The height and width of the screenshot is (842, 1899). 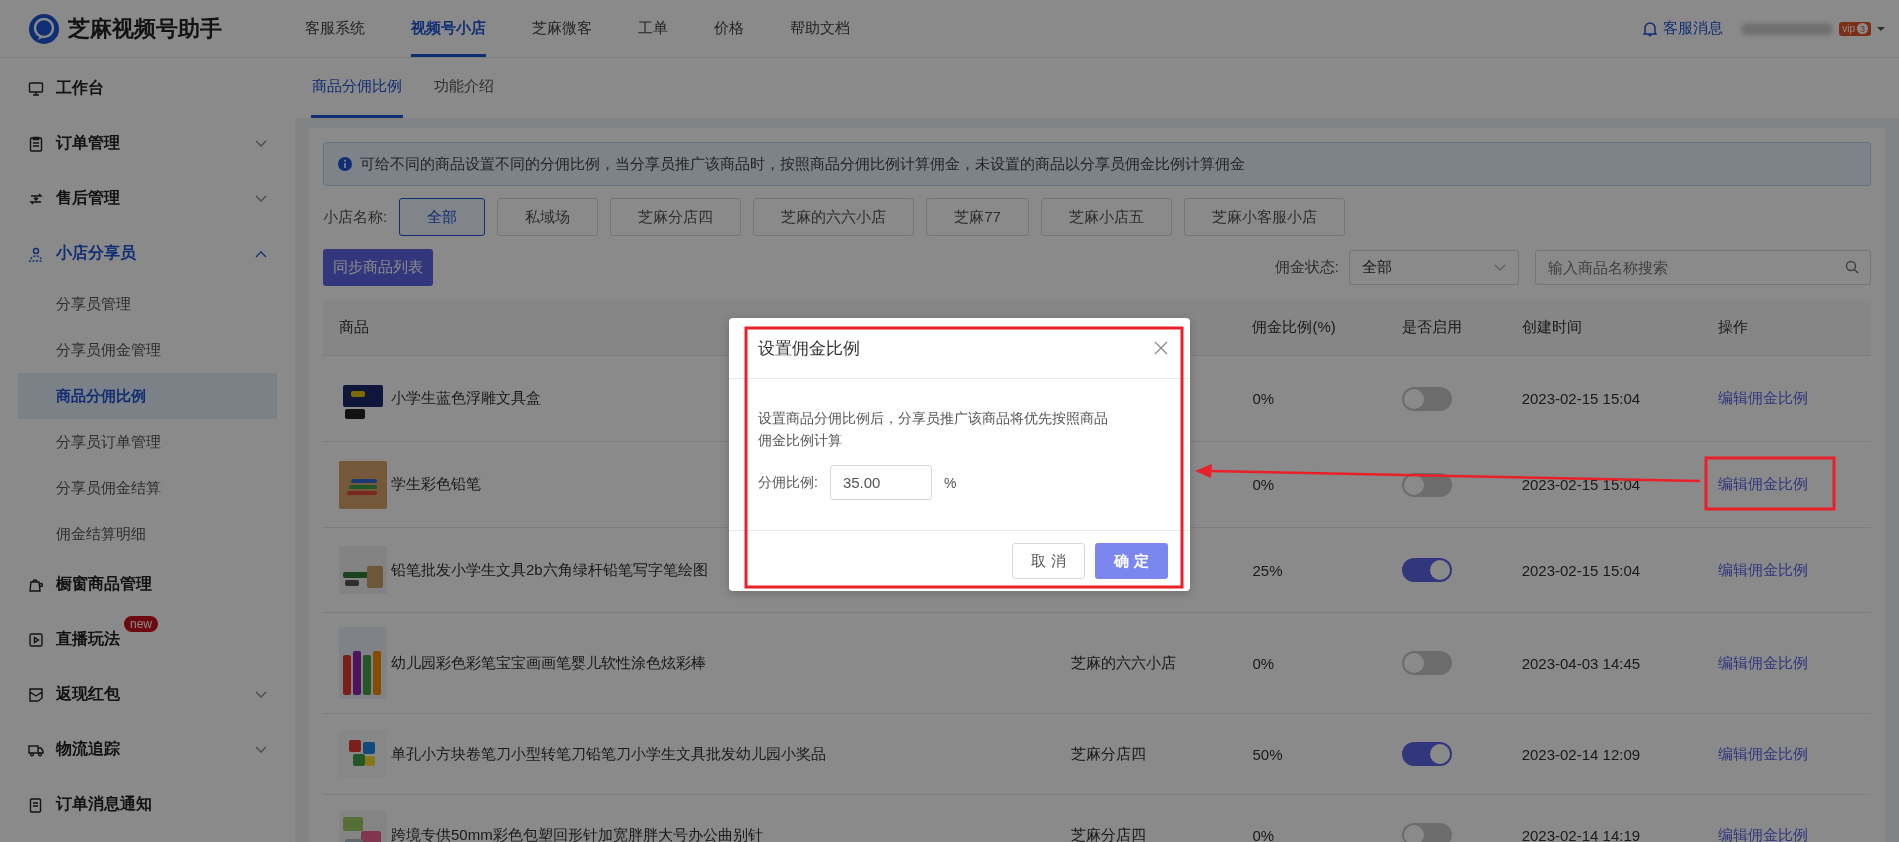 What do you see at coordinates (729, 28) in the screenshot?
I see `nav-link: 价格` at bounding box center [729, 28].